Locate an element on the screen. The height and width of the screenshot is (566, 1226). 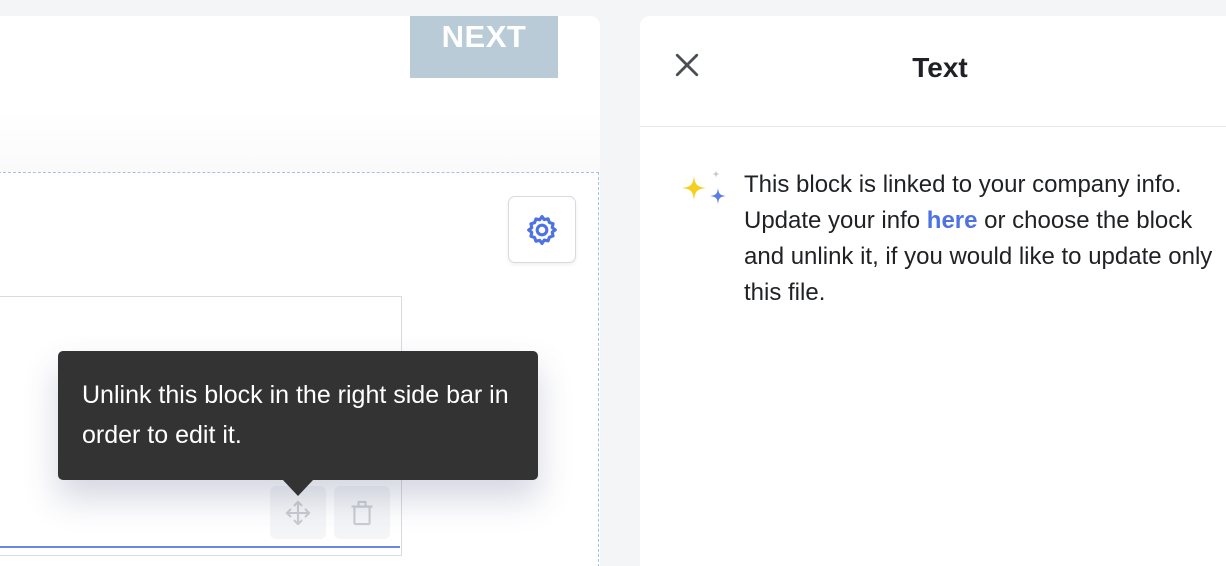
trash-icon is located at coordinates (362, 512).